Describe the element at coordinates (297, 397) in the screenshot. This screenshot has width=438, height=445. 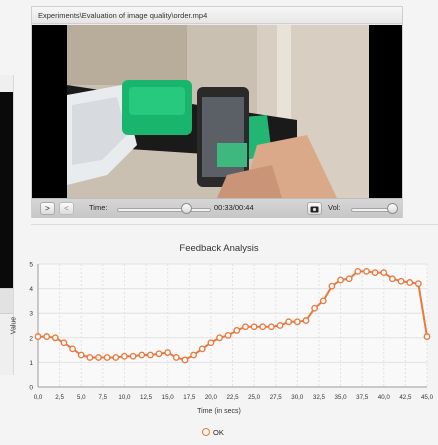
I see `x-tick-label: 30,0` at that location.